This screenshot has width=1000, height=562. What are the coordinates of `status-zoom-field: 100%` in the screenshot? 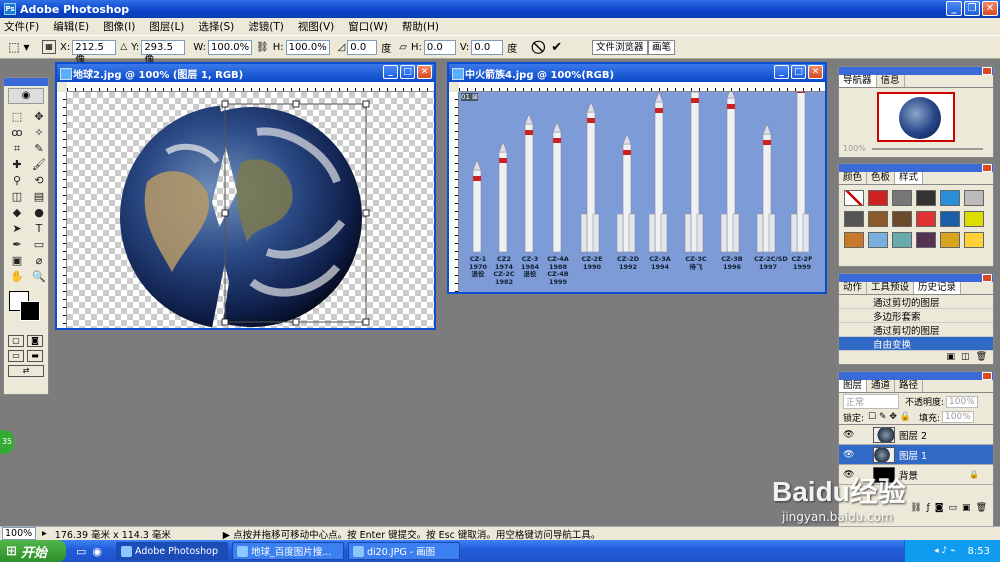 It's located at (19, 533).